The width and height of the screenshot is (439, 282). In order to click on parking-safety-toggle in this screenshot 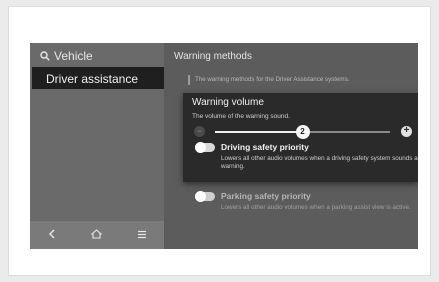, I will do `click(205, 196)`.